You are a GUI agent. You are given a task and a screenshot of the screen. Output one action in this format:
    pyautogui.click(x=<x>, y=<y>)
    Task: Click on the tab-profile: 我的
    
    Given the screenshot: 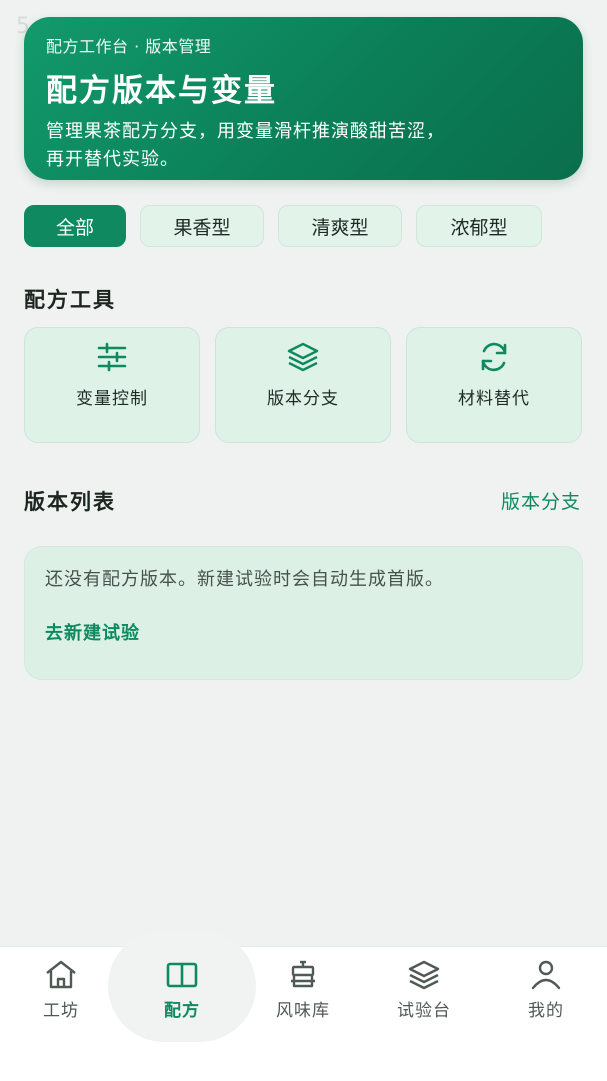 What is the action you would take?
    pyautogui.click(x=546, y=993)
    